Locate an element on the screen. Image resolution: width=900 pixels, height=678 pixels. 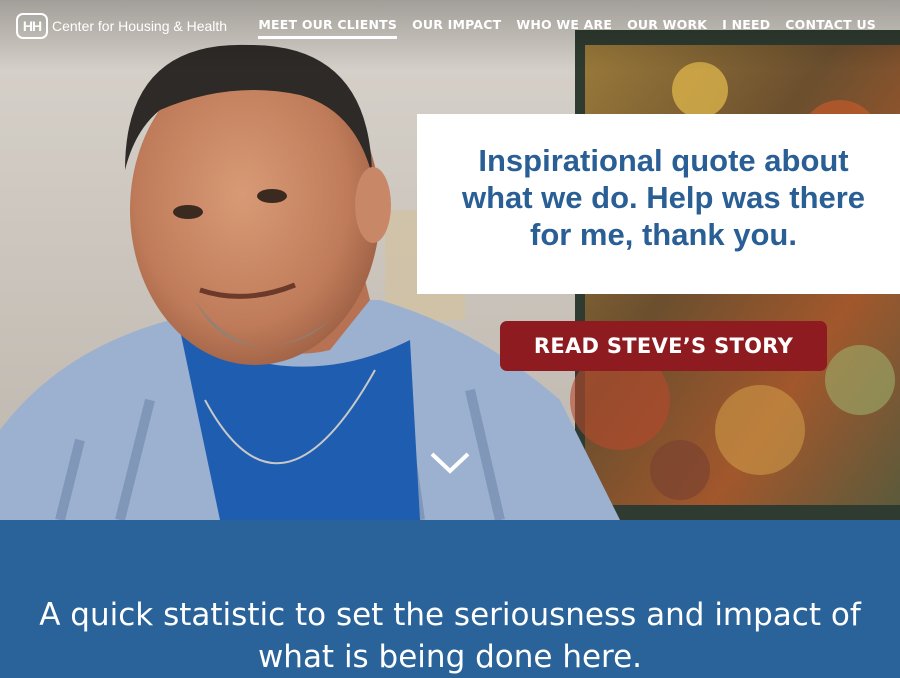
site-logo: HH Center for Housing & Health is located at coordinates (121, 26).